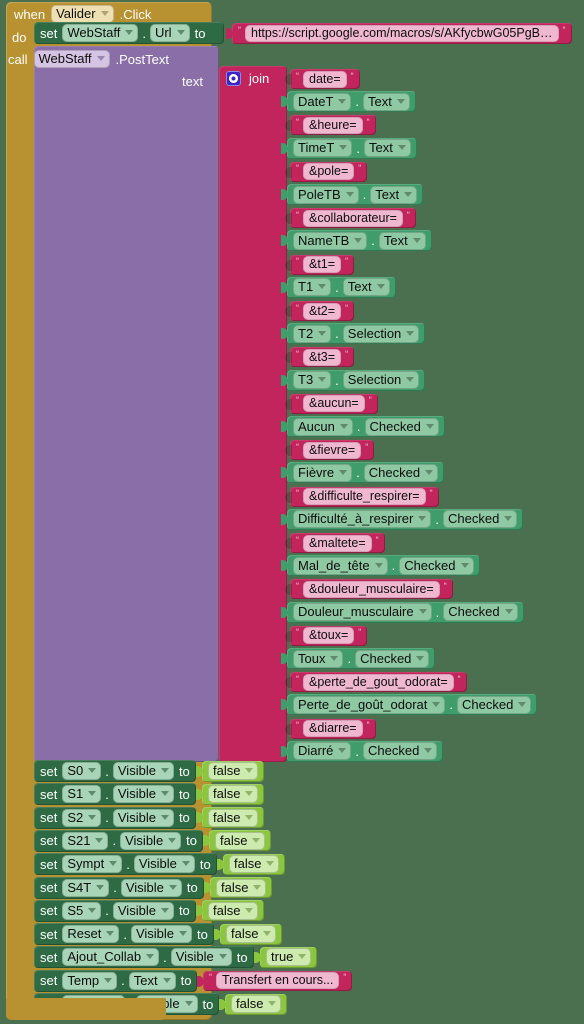 Image resolution: width=584 pixels, height=1024 pixels. Describe the element at coordinates (362, 496) in the screenshot. I see `join-text-block: “&difficulte_respirer= “` at that location.